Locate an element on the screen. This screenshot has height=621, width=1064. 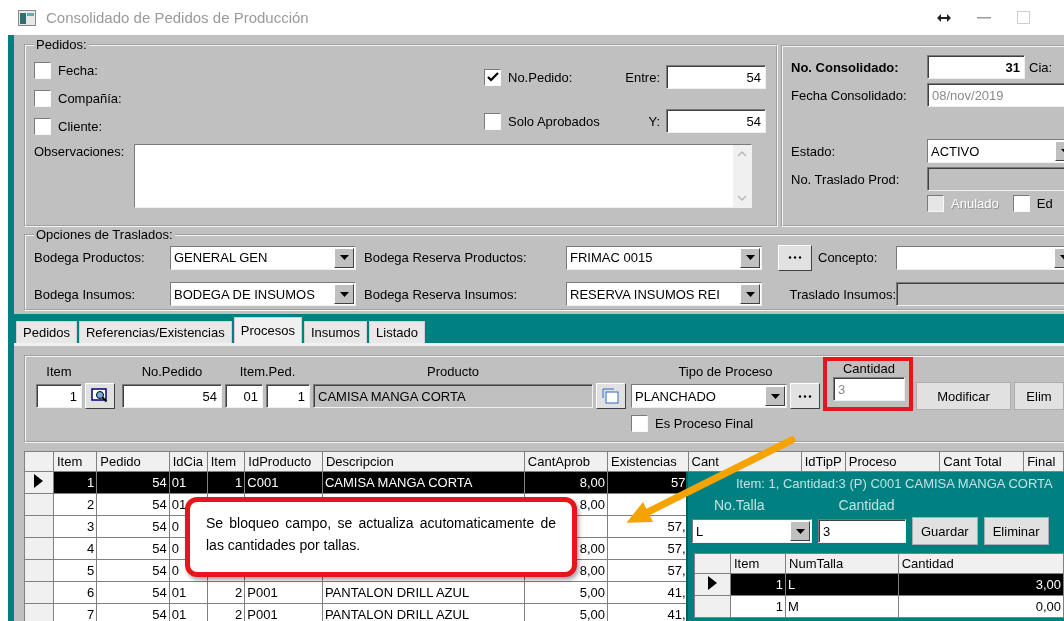
checkbox-label: Ed is located at coordinates (1044, 203).